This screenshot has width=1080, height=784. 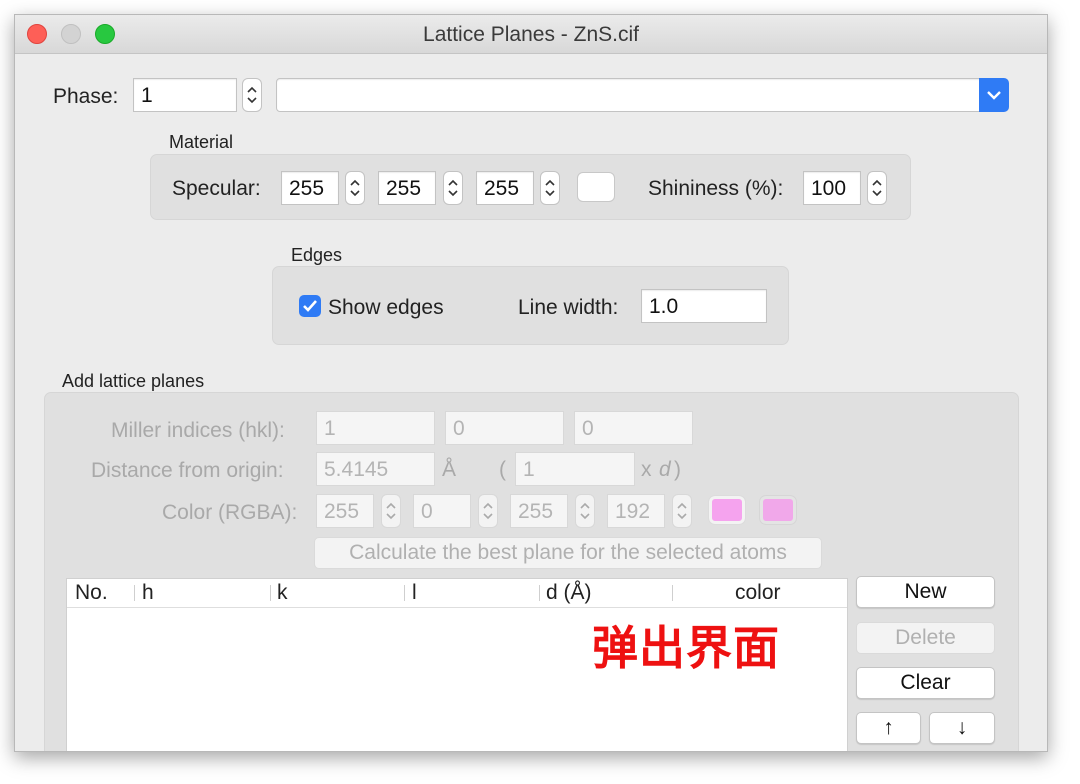 I want to click on multiplier-d: d, so click(x=665, y=469).